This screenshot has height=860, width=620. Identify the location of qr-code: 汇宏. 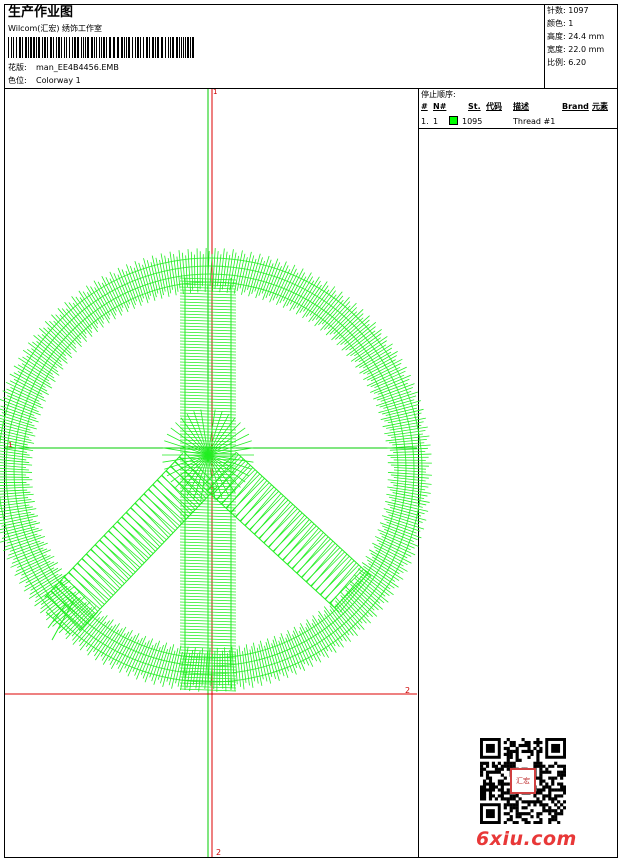
(523, 781).